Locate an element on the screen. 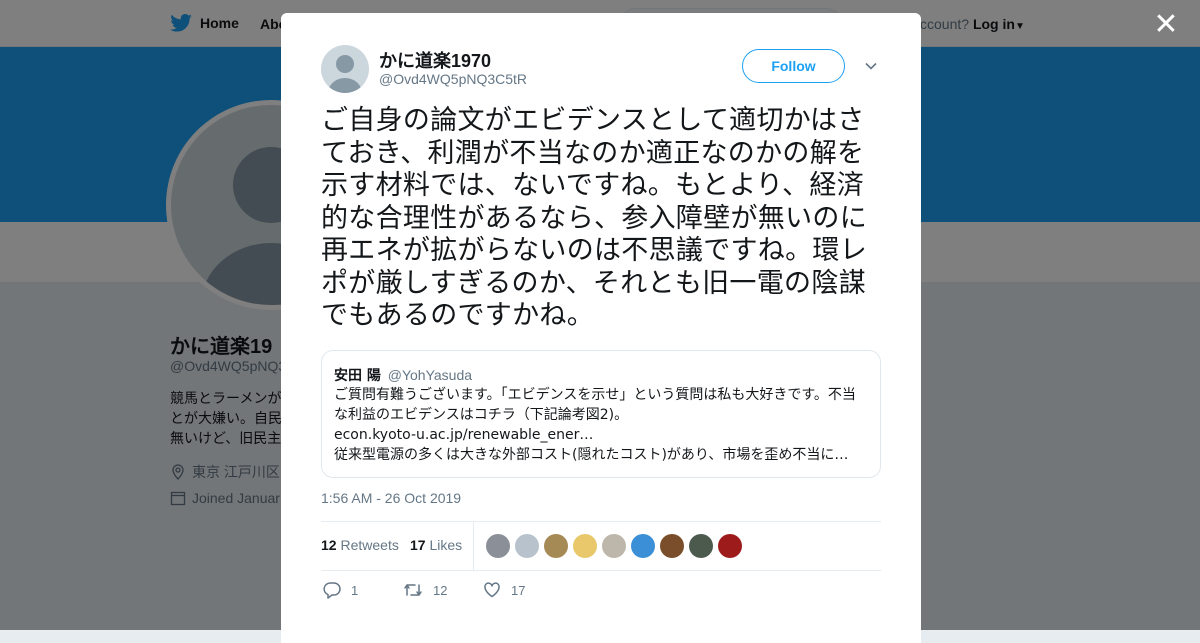 The image size is (1200, 643). default-avatar-icon is located at coordinates (345, 74).